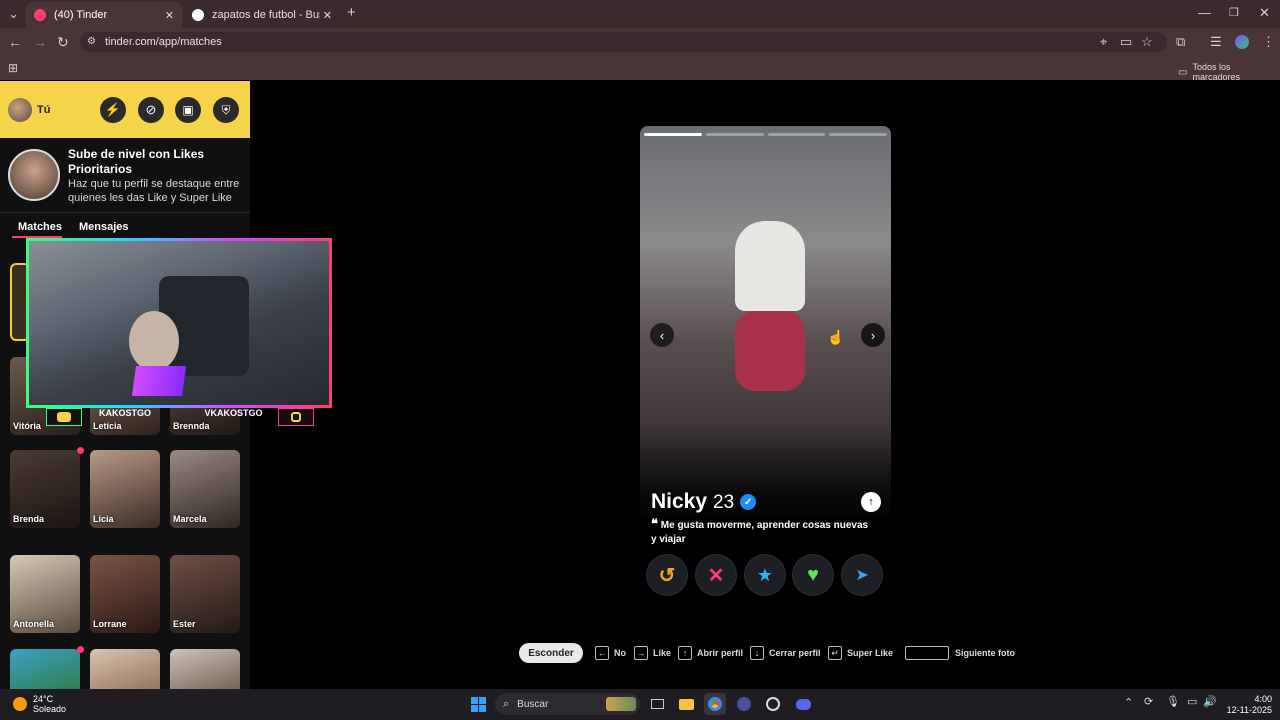 The image size is (1280, 720). What do you see at coordinates (296, 417) in the screenshot?
I see `instagram-badge` at bounding box center [296, 417].